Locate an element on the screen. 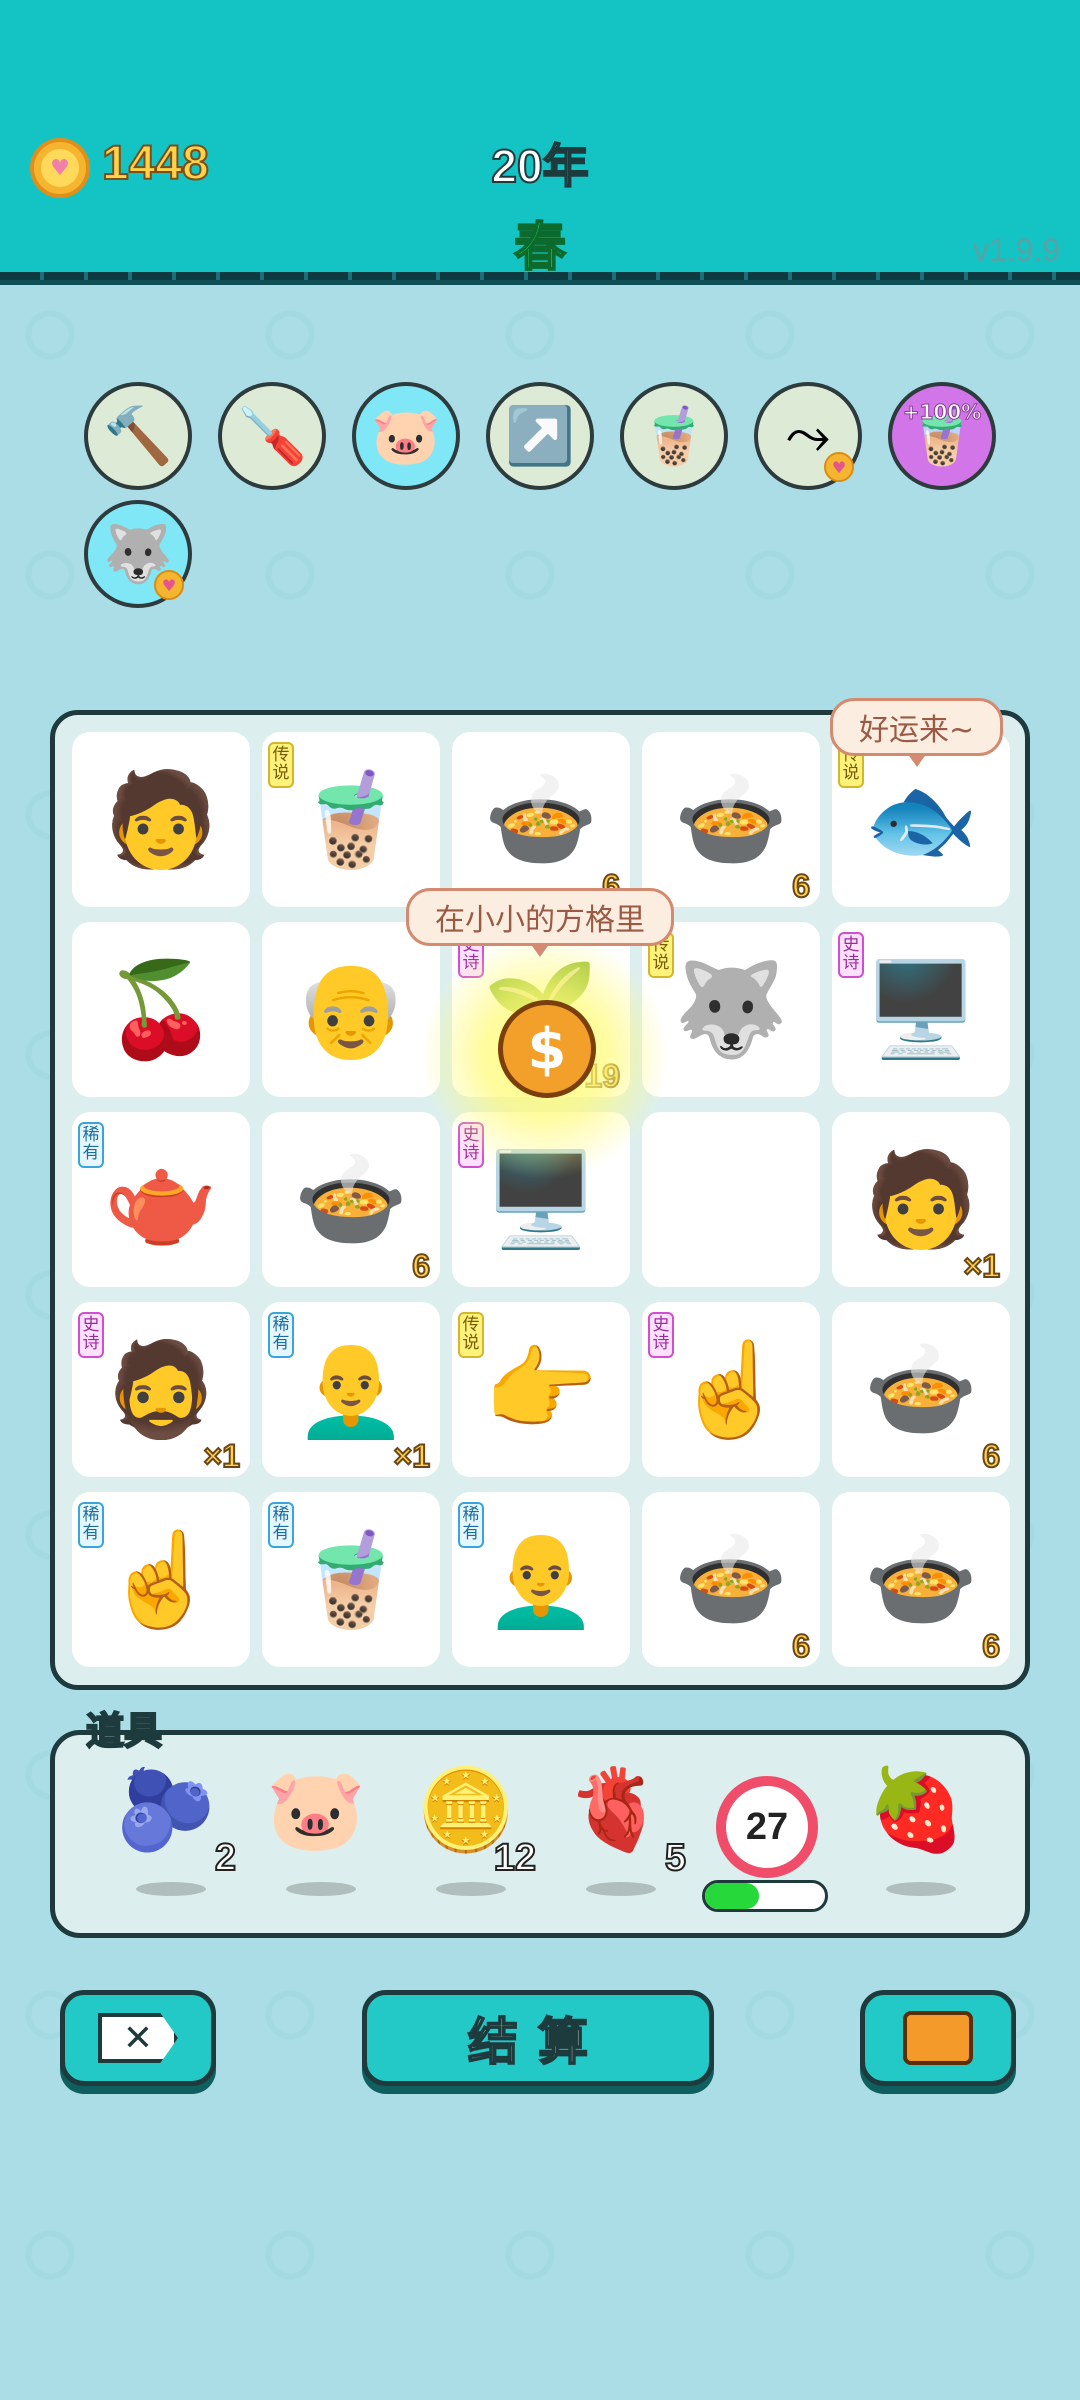 This screenshot has height=2400, width=1080. board-cell: 🧑 is located at coordinates (161, 819).